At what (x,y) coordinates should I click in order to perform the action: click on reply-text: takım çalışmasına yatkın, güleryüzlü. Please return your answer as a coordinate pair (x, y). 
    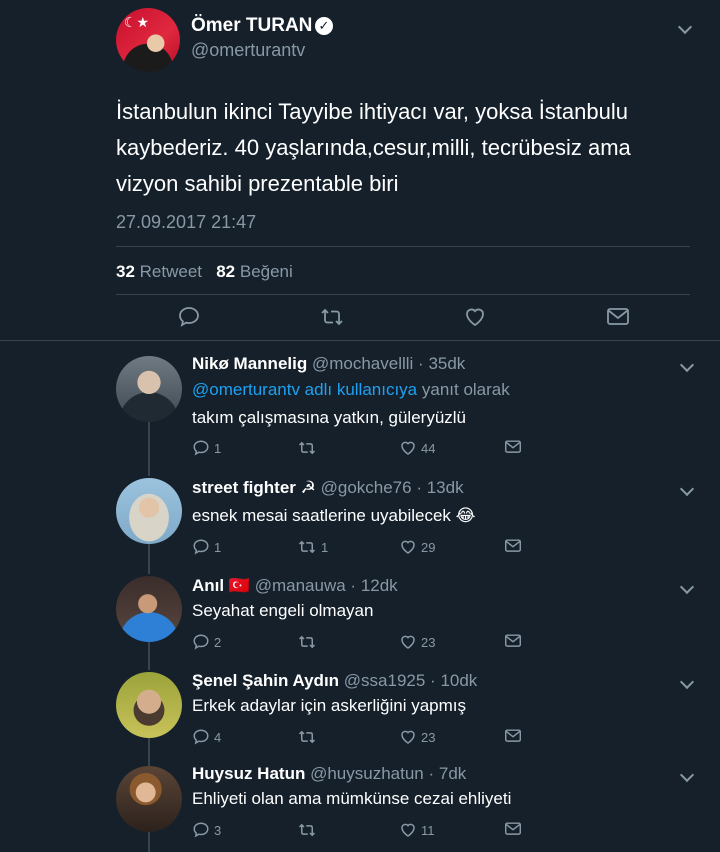
    Looking at the image, I should click on (329, 417).